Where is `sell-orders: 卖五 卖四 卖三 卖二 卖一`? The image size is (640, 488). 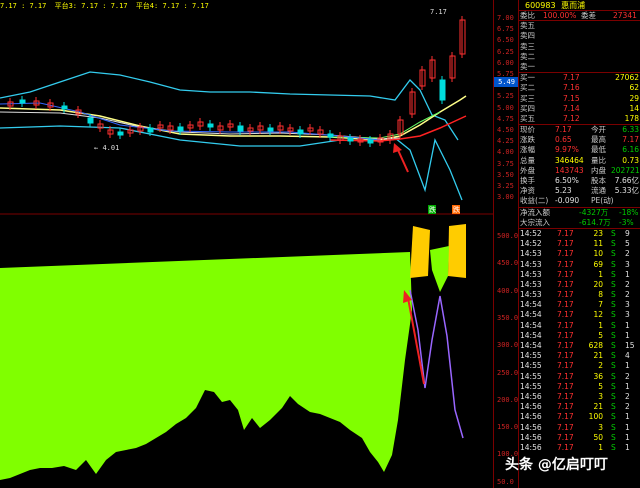
sell-orders: 卖五 卖四 卖三 卖二 卖一 is located at coordinates (579, 47).